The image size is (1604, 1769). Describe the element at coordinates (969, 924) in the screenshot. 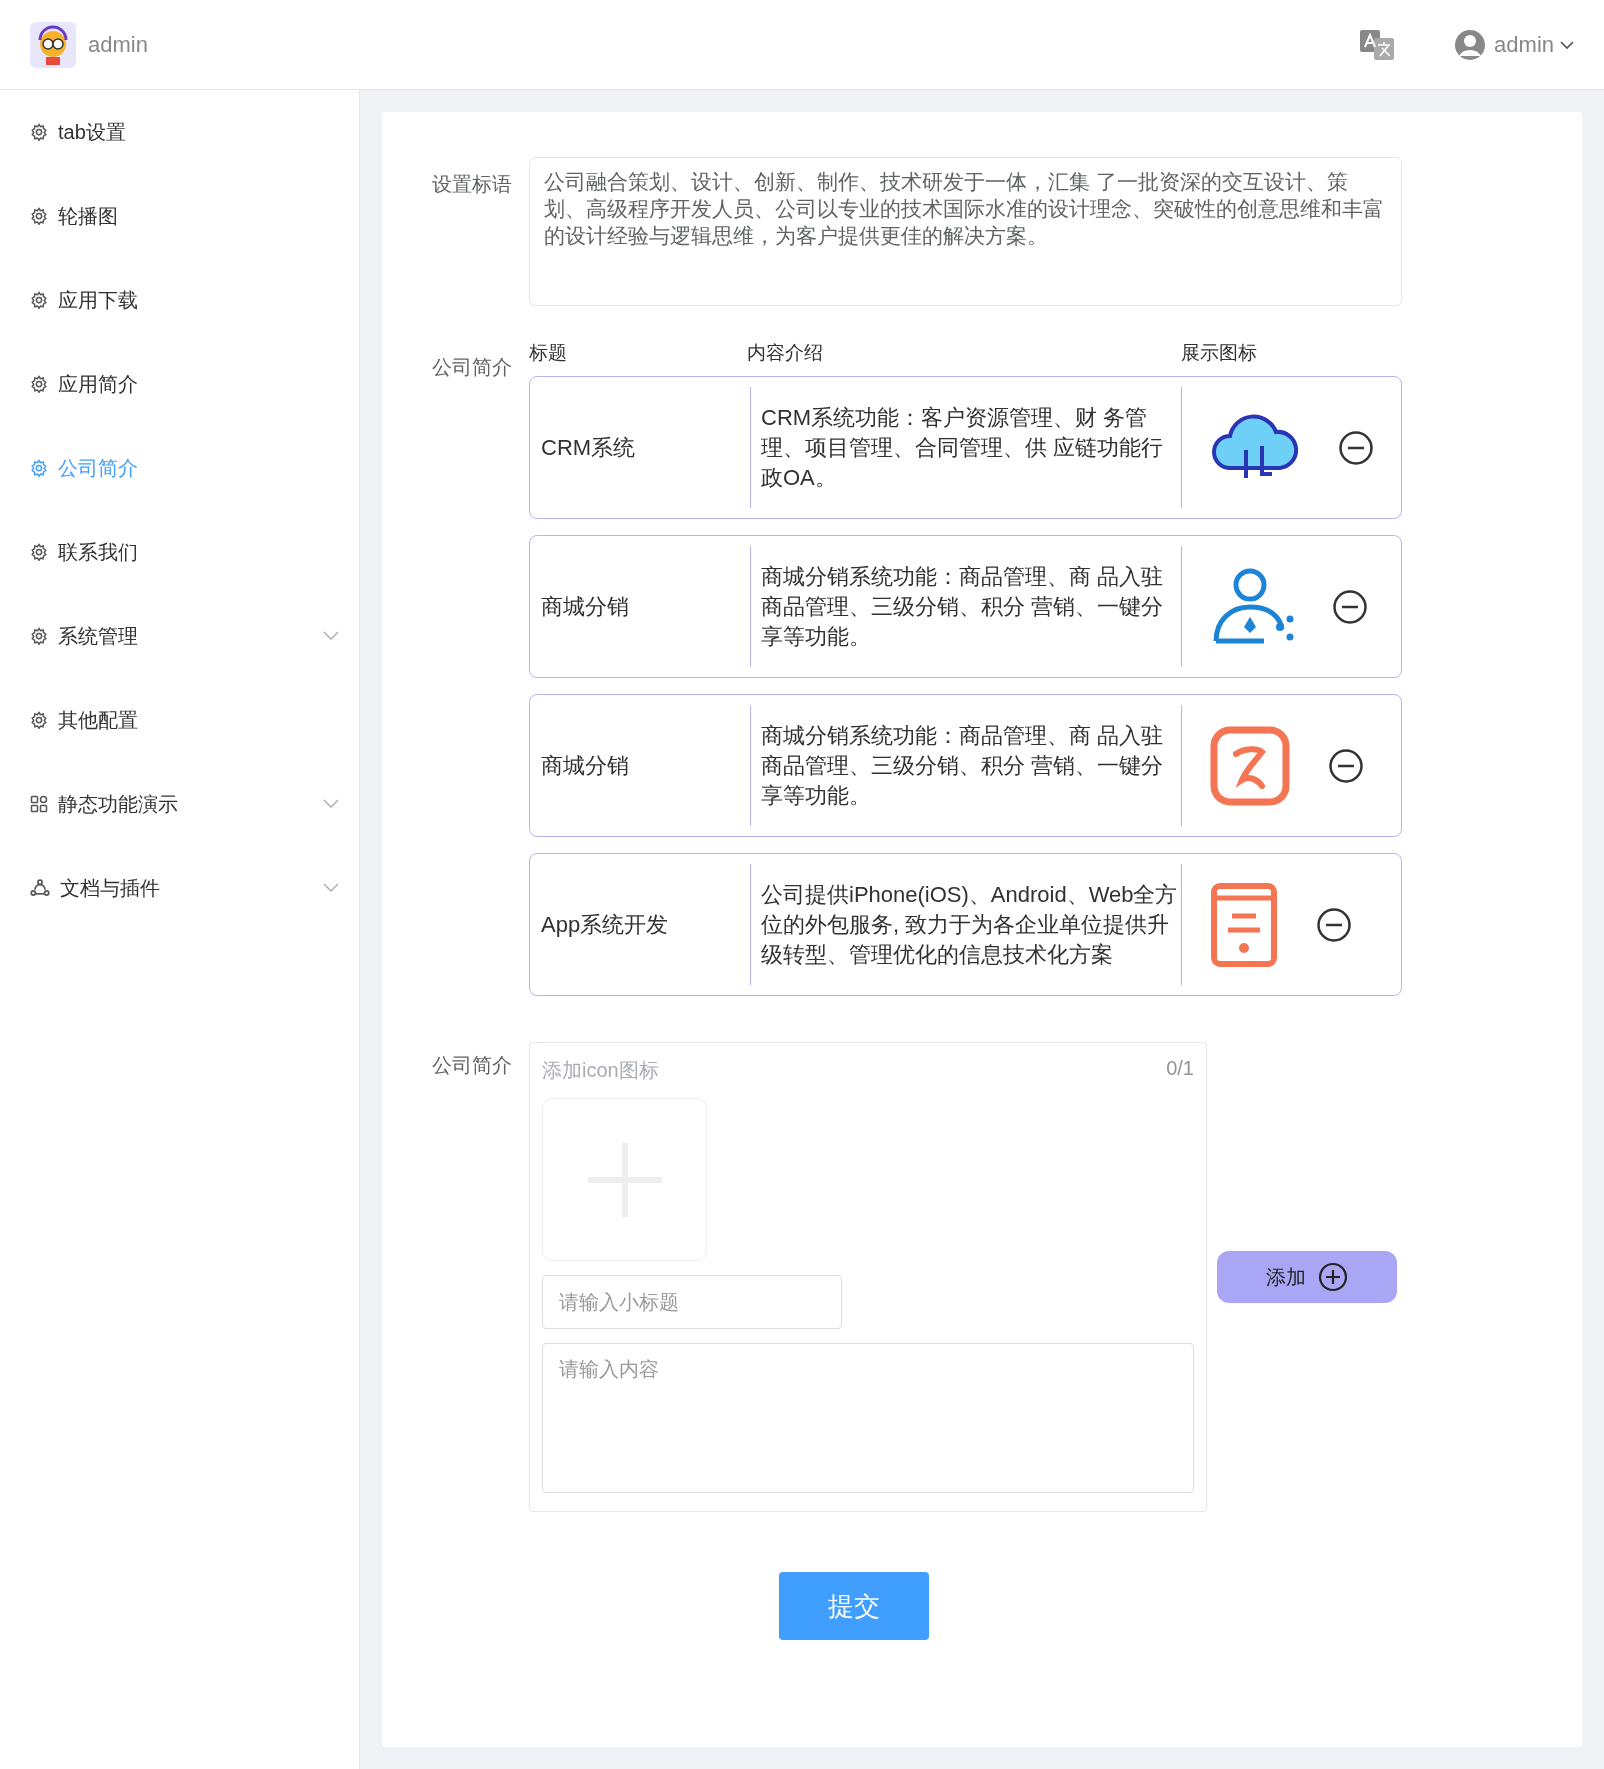

I see `row-content: 公司提供iPhone(iOS)、Android、Web全方位的外包服务, 致力于为各企业单位提供升级转型、管理优化的信息技术化方案` at that location.